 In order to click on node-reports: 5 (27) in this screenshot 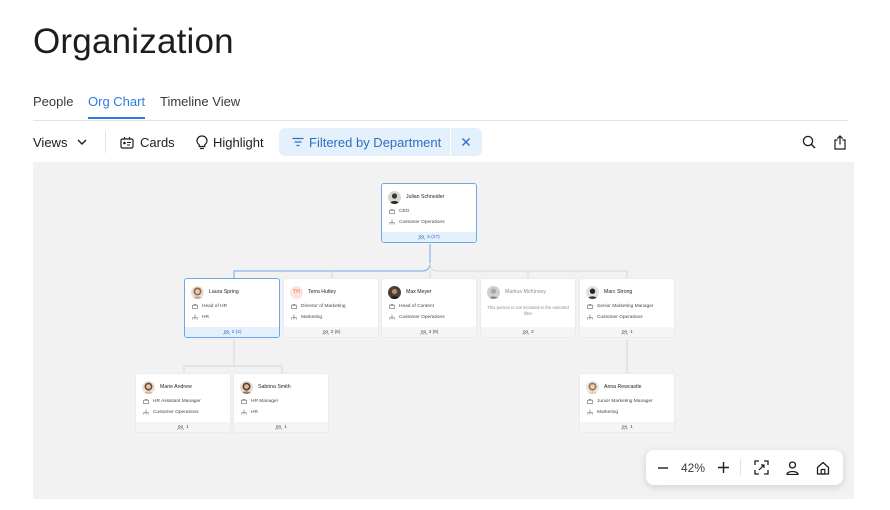, I will do `click(433, 237)`.